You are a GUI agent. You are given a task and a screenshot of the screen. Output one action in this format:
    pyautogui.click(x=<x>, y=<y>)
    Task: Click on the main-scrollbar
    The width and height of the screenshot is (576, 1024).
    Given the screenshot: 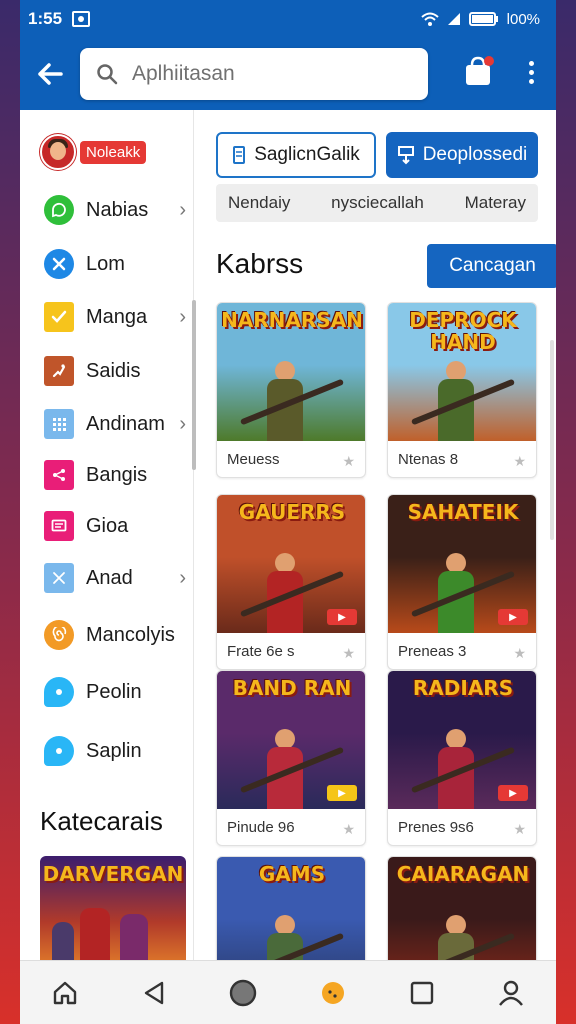 What is the action you would take?
    pyautogui.click(x=552, y=440)
    